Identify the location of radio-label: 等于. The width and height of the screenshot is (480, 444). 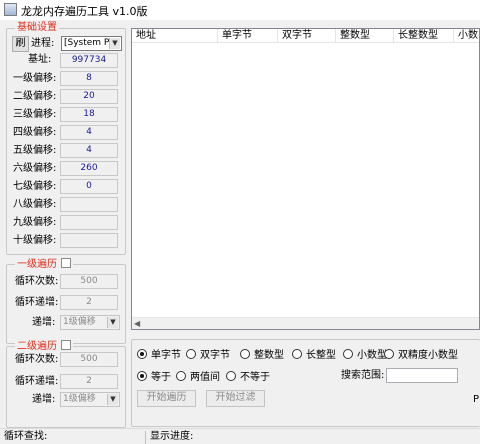
(161, 377).